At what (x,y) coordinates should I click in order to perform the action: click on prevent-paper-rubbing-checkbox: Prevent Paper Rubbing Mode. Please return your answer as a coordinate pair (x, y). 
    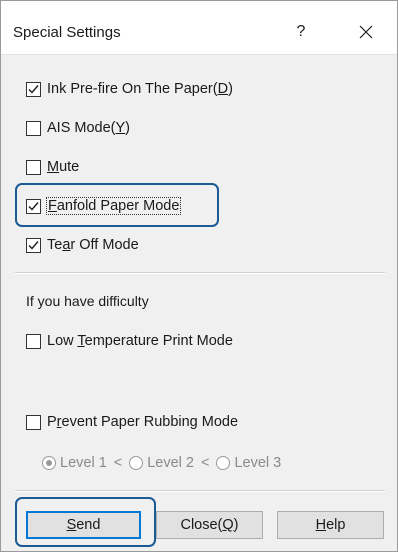
    Looking at the image, I should click on (132, 422).